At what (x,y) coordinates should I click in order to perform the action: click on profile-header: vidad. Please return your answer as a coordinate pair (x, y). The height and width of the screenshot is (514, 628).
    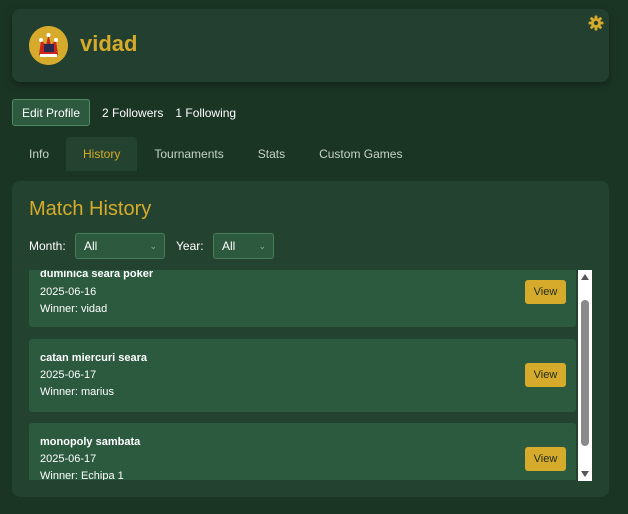
    Looking at the image, I should click on (310, 45).